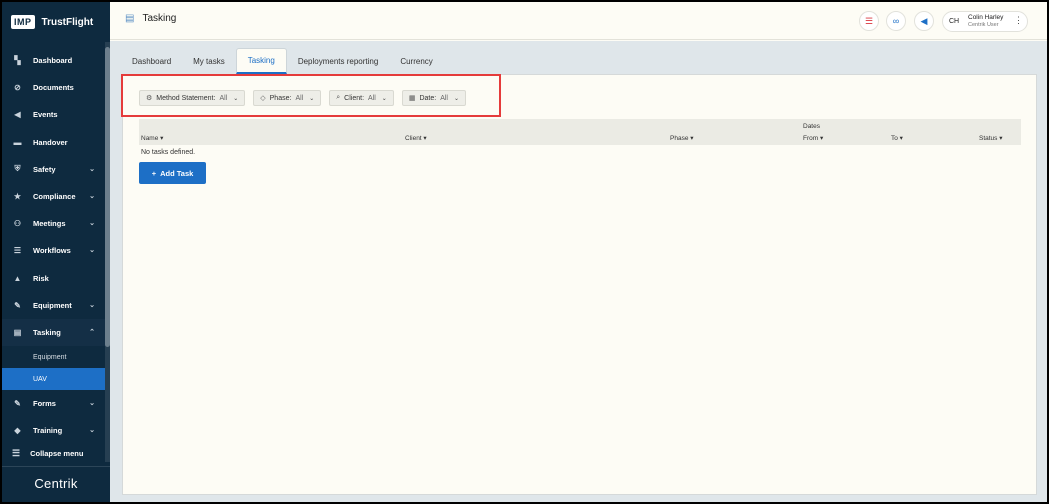 This screenshot has height=504, width=1049. I want to click on sidebar-item-forms: ✎ Forms ⌄, so click(53, 403).